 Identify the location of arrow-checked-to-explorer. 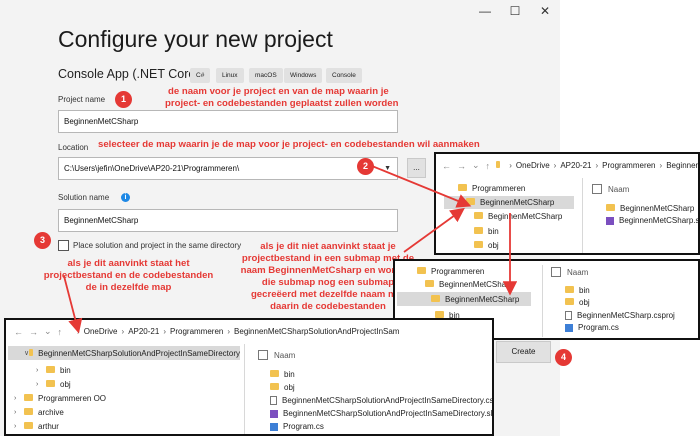
(73, 304).